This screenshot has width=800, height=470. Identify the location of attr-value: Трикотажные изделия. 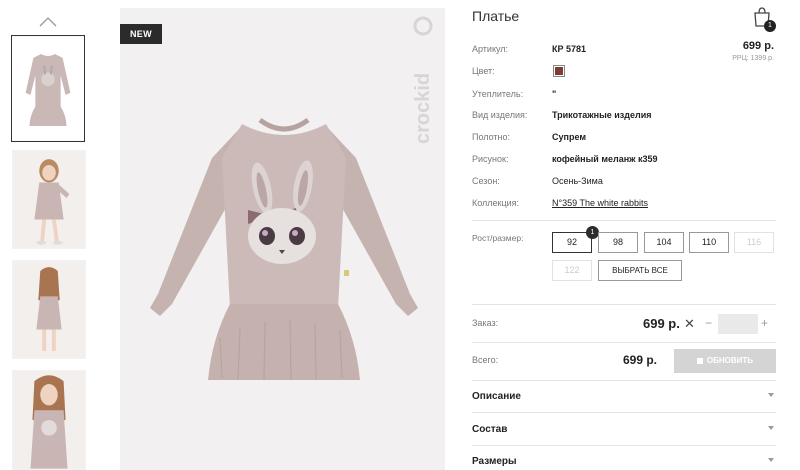
(602, 115).